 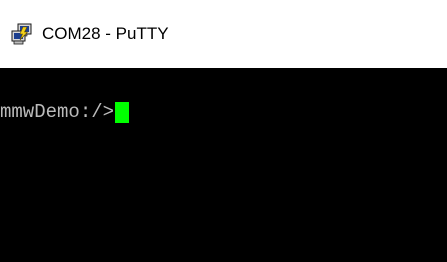 I want to click on terminal-cursor, so click(x=122, y=112).